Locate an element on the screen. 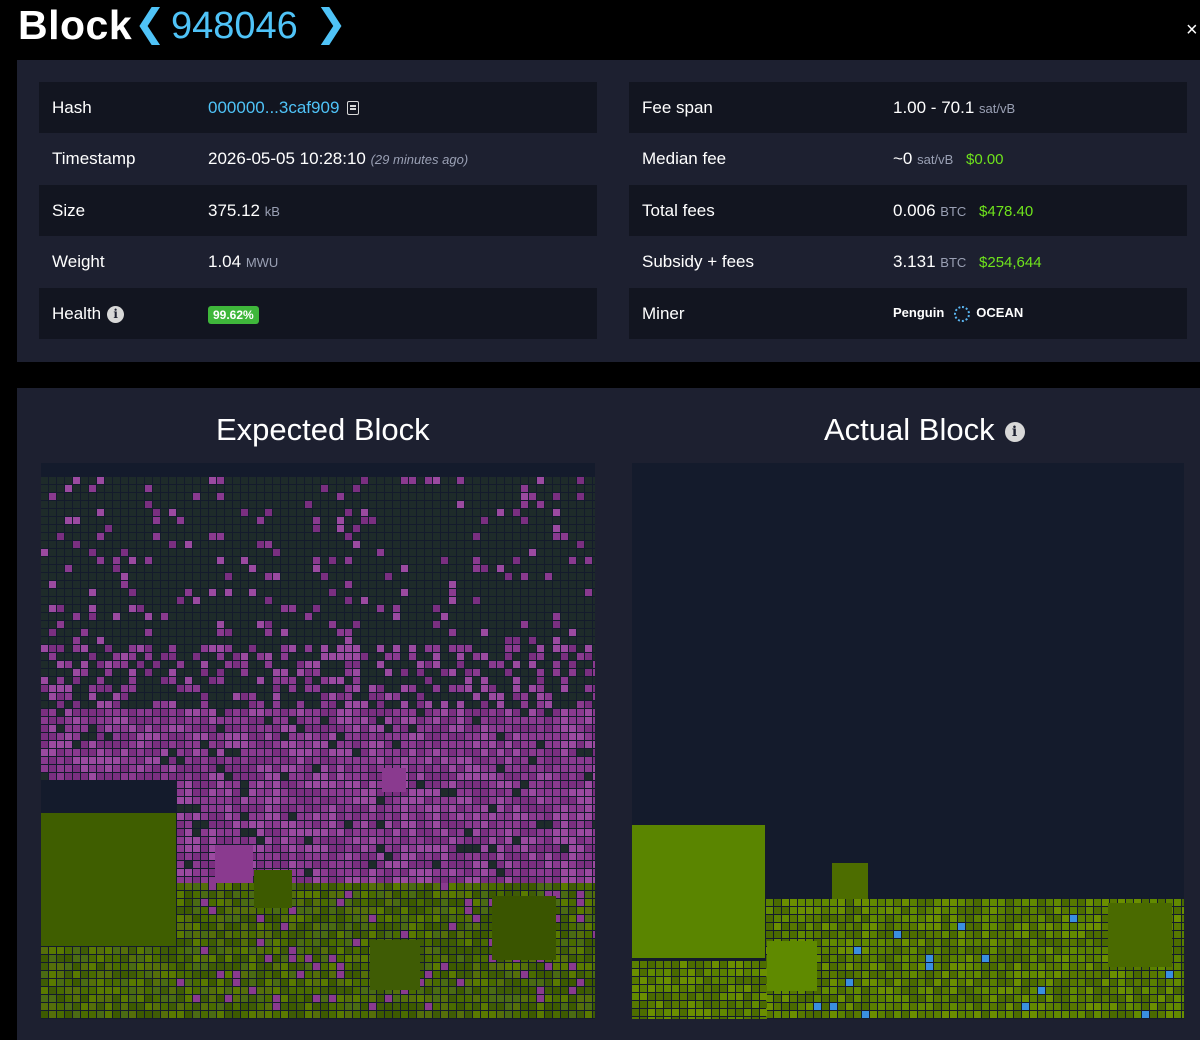  miner-name-link: Penguin is located at coordinates (918, 312).